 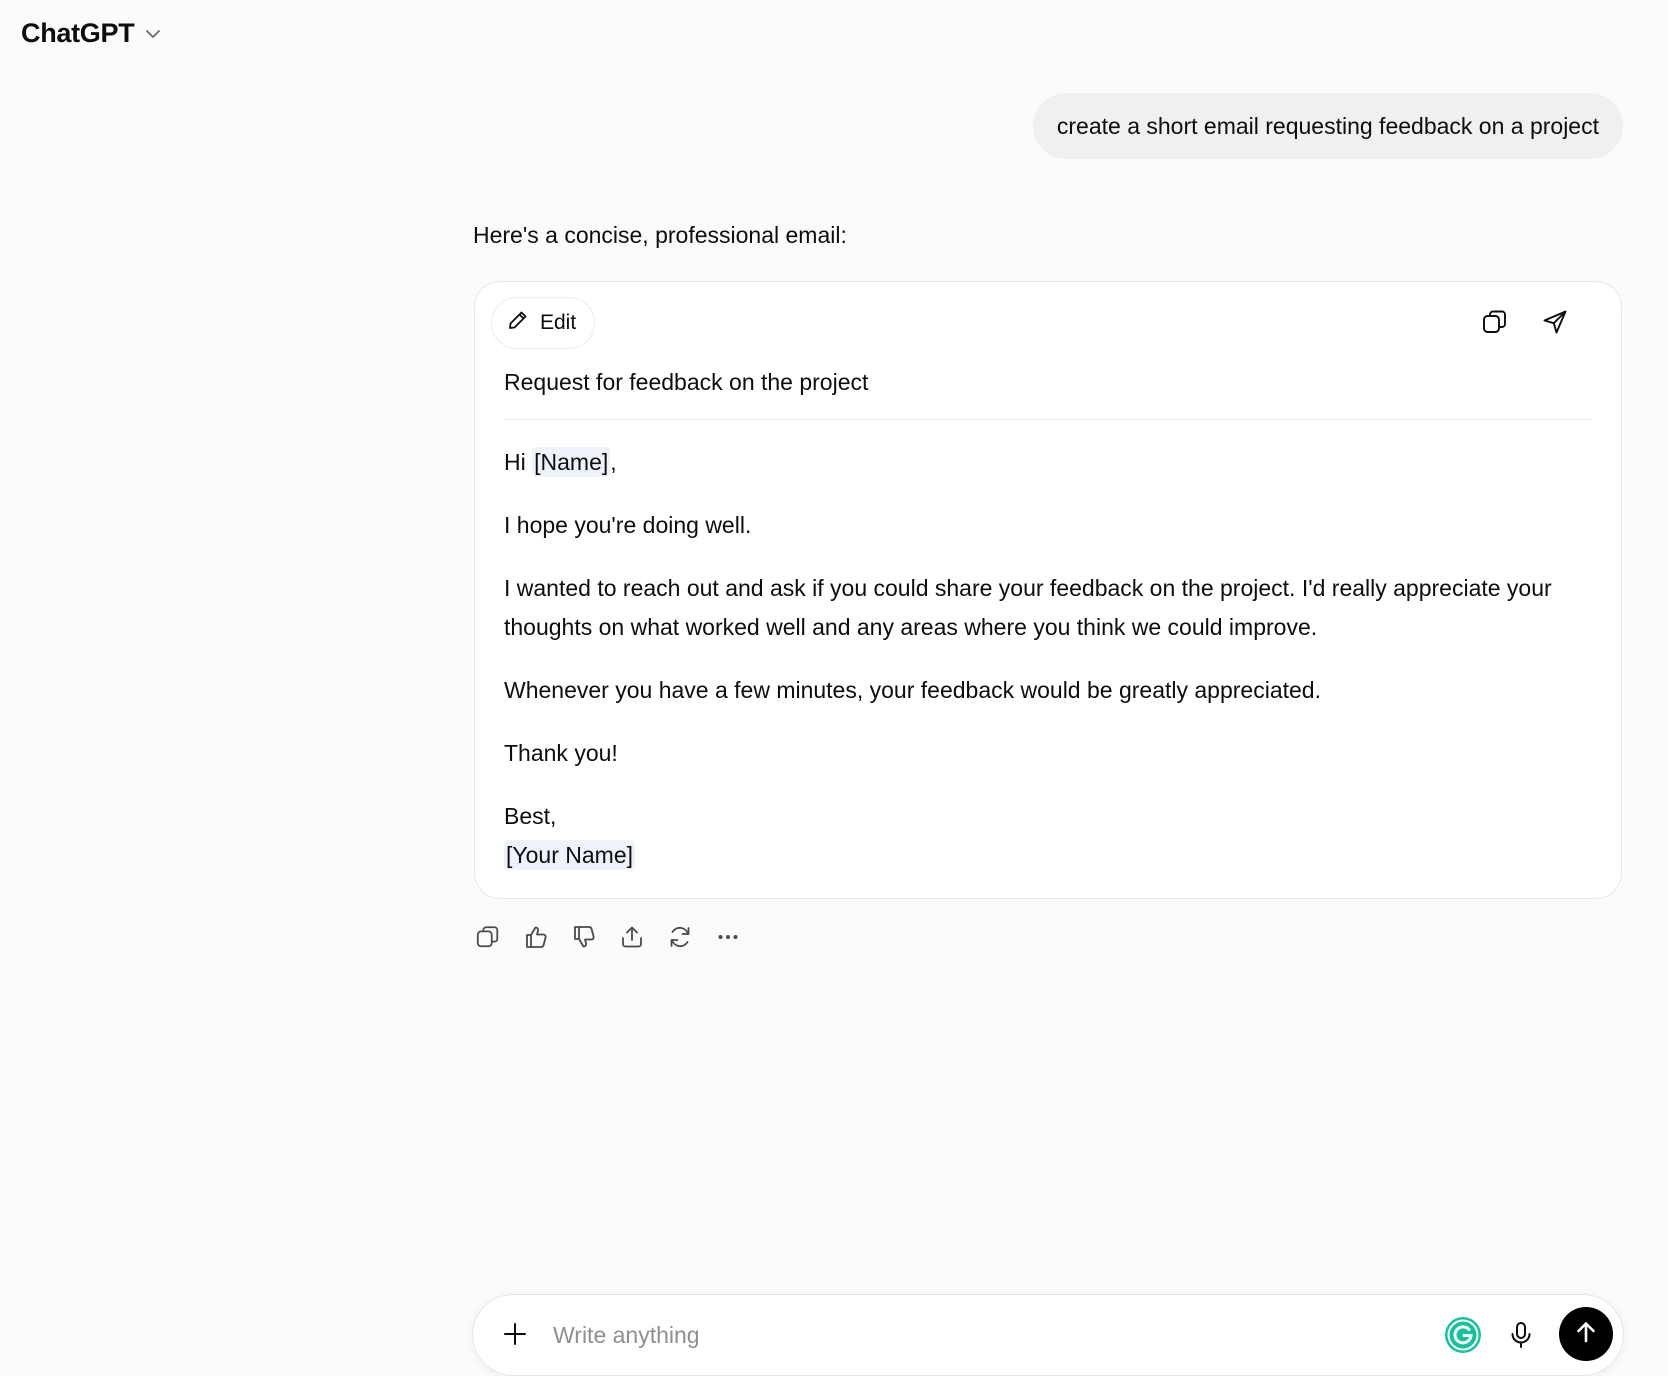 What do you see at coordinates (536, 937) in the screenshot?
I see `thumbs-up-icon` at bounding box center [536, 937].